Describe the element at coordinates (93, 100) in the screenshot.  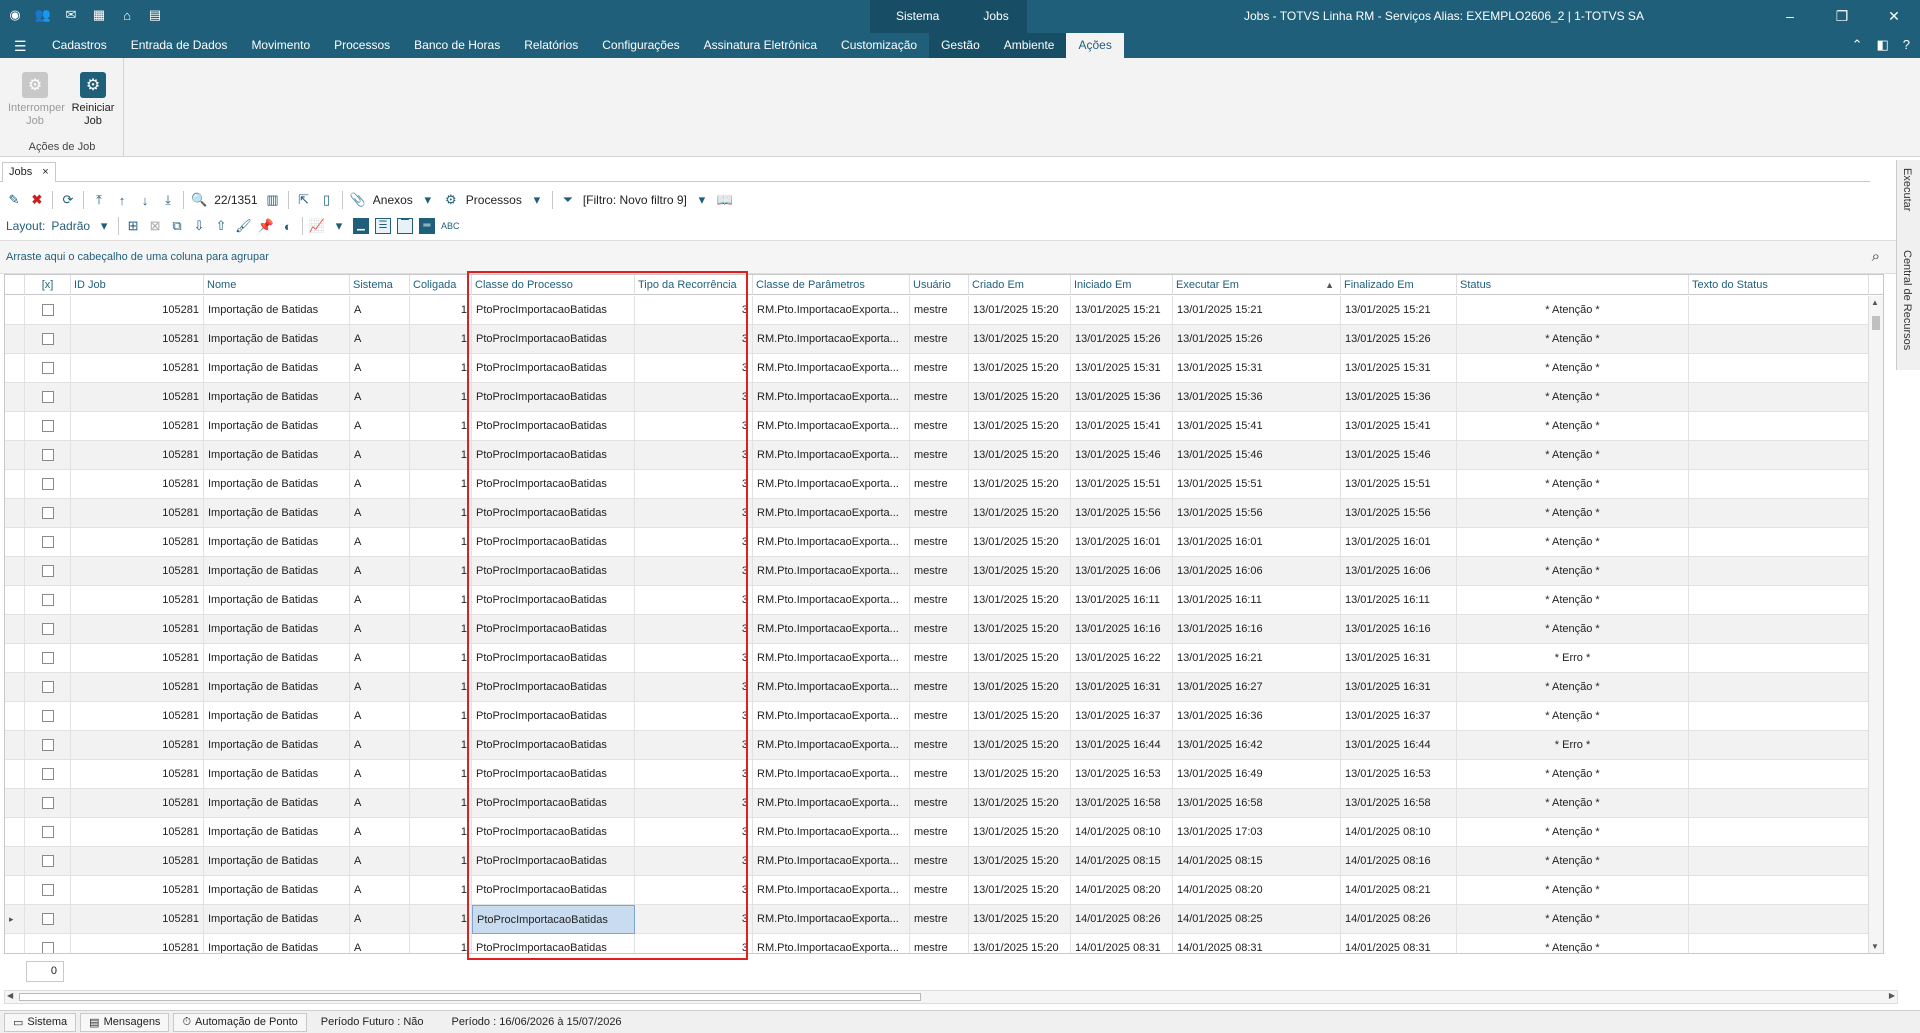
I see `reiniciar-job-button: ⚙ Reiniciar Job` at that location.